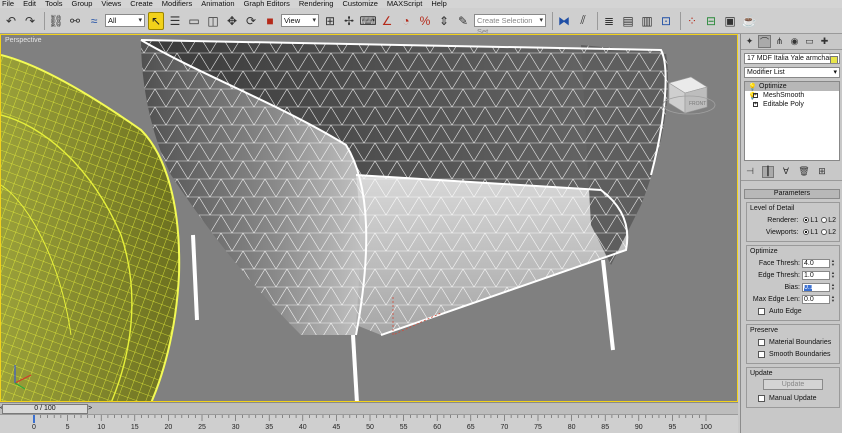 This screenshot has height=433, width=842. I want to click on window-crossing-icon: ◫, so click(213, 21).